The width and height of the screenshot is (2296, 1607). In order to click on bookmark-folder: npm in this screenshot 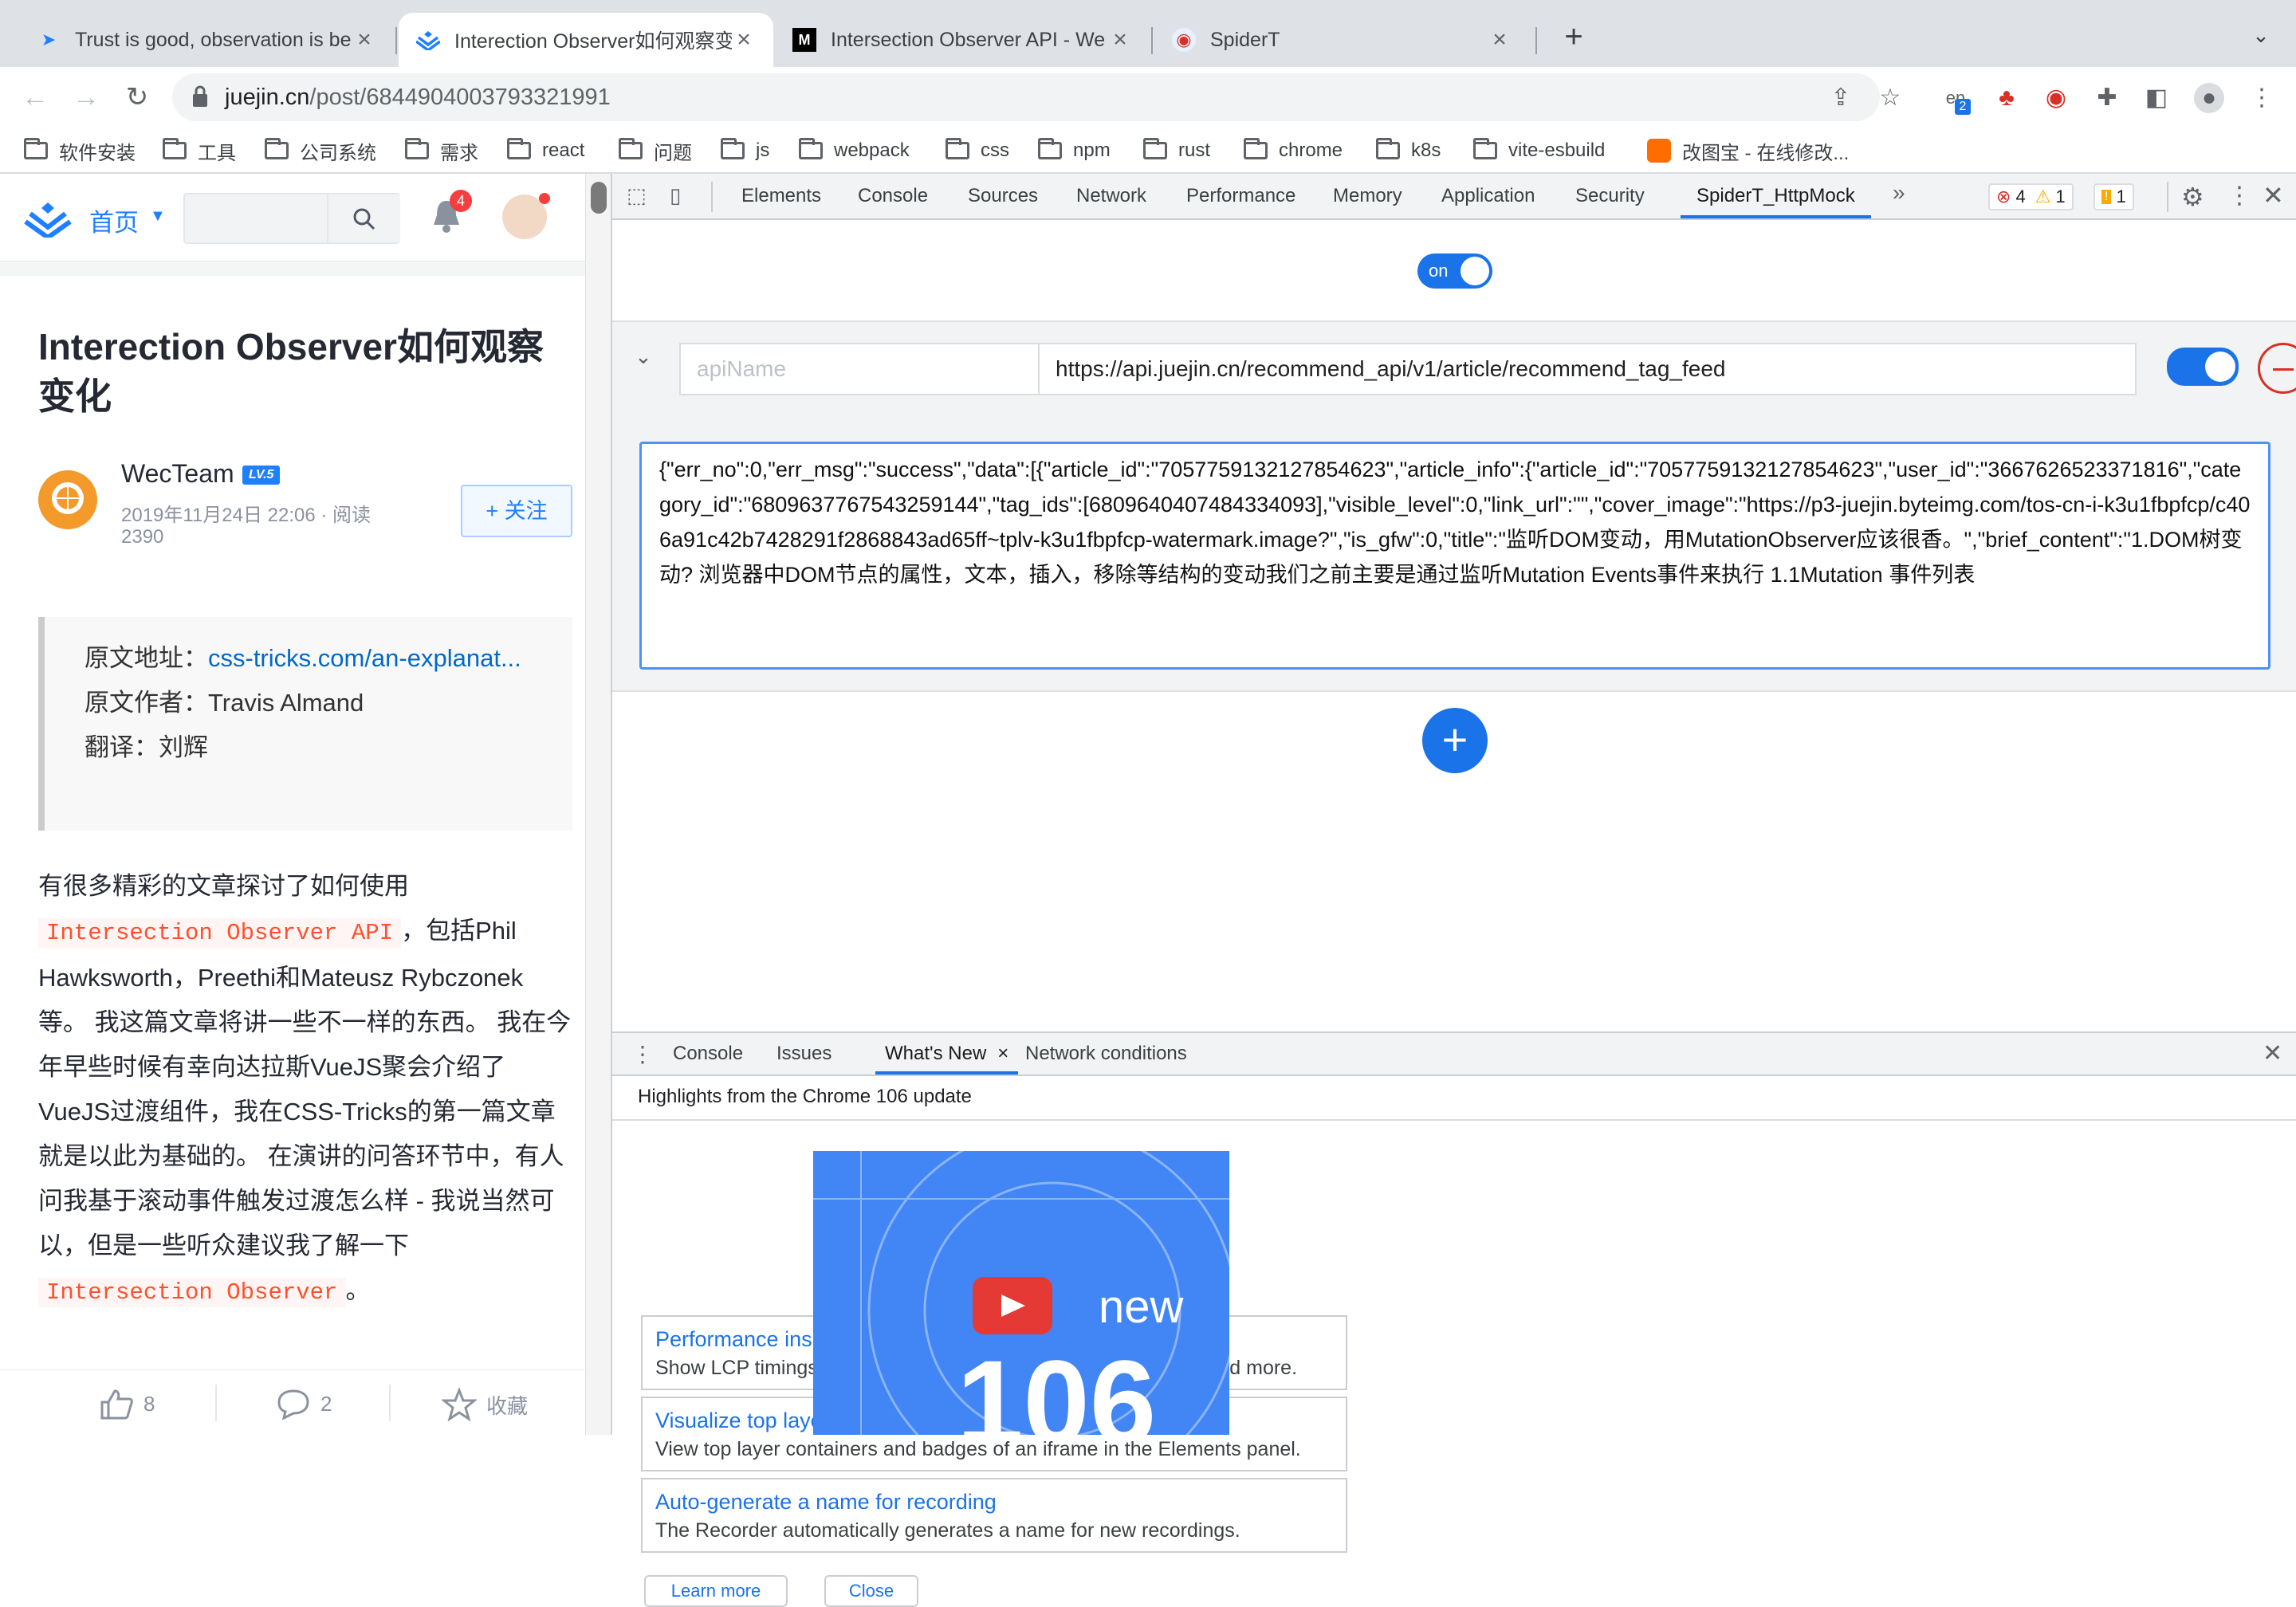, I will do `click(1074, 151)`.